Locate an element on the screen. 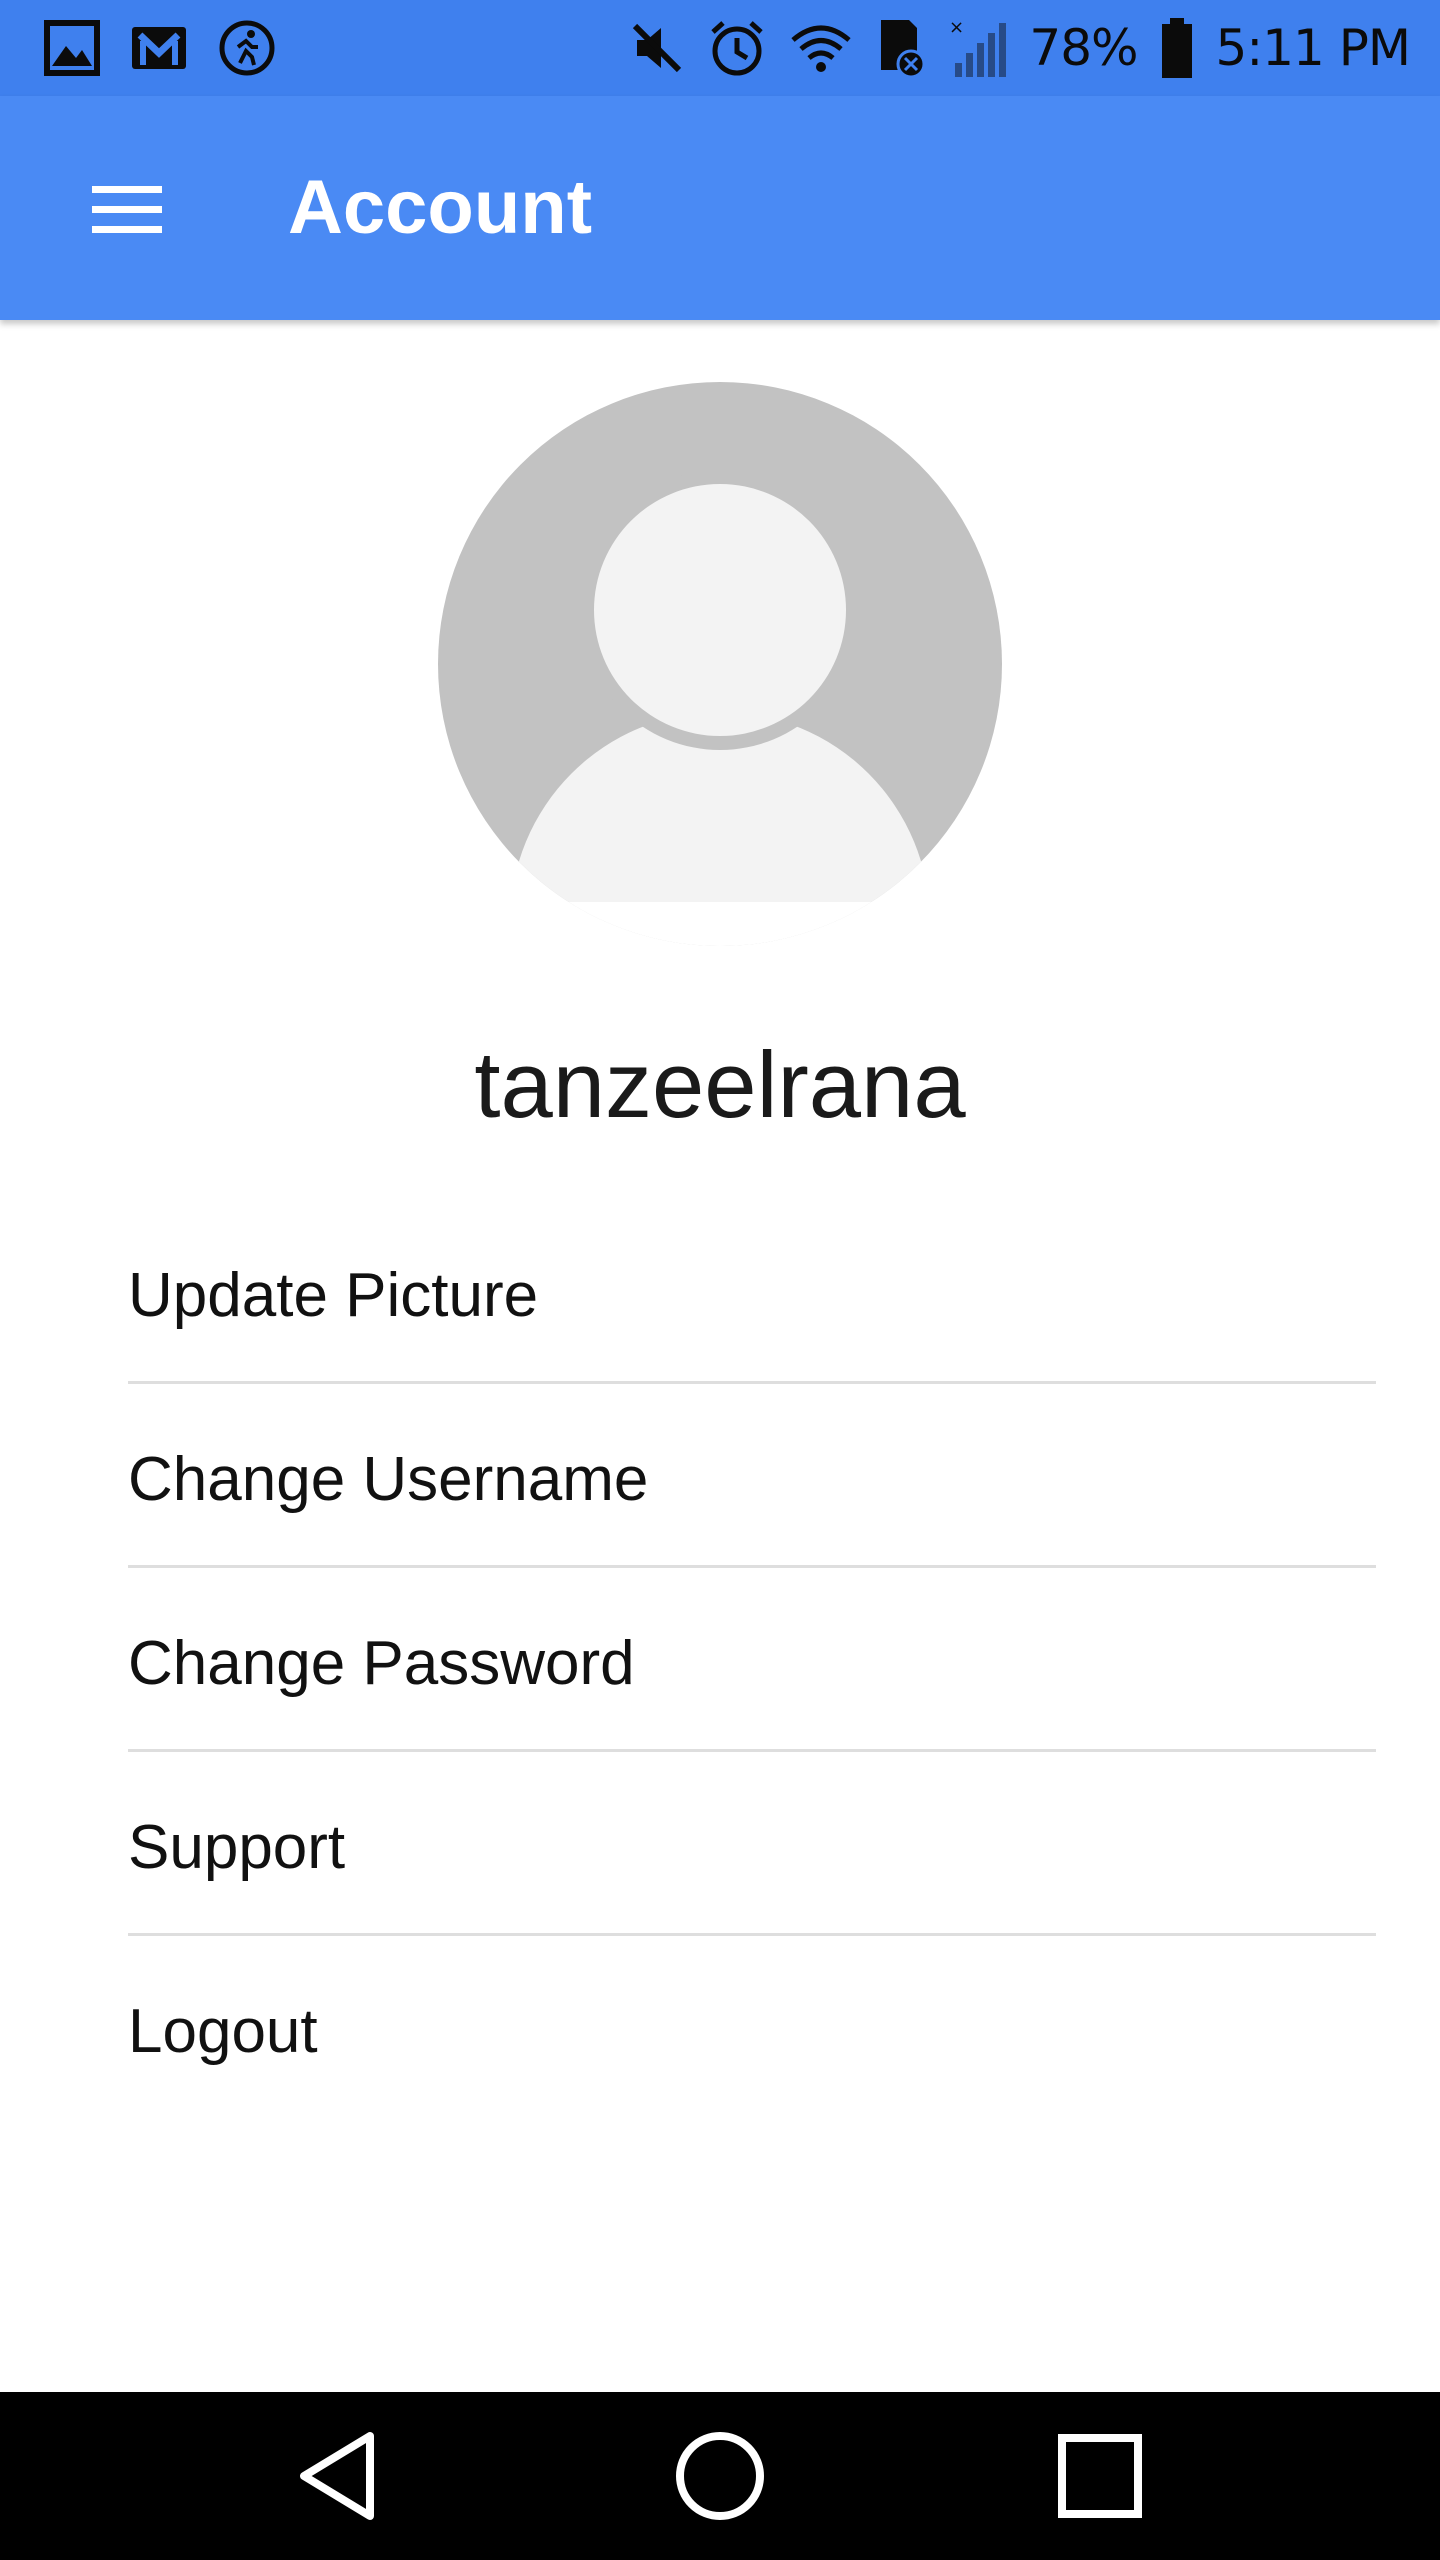 This screenshot has height=2560, width=1440. back-icon is located at coordinates (340, 2476).